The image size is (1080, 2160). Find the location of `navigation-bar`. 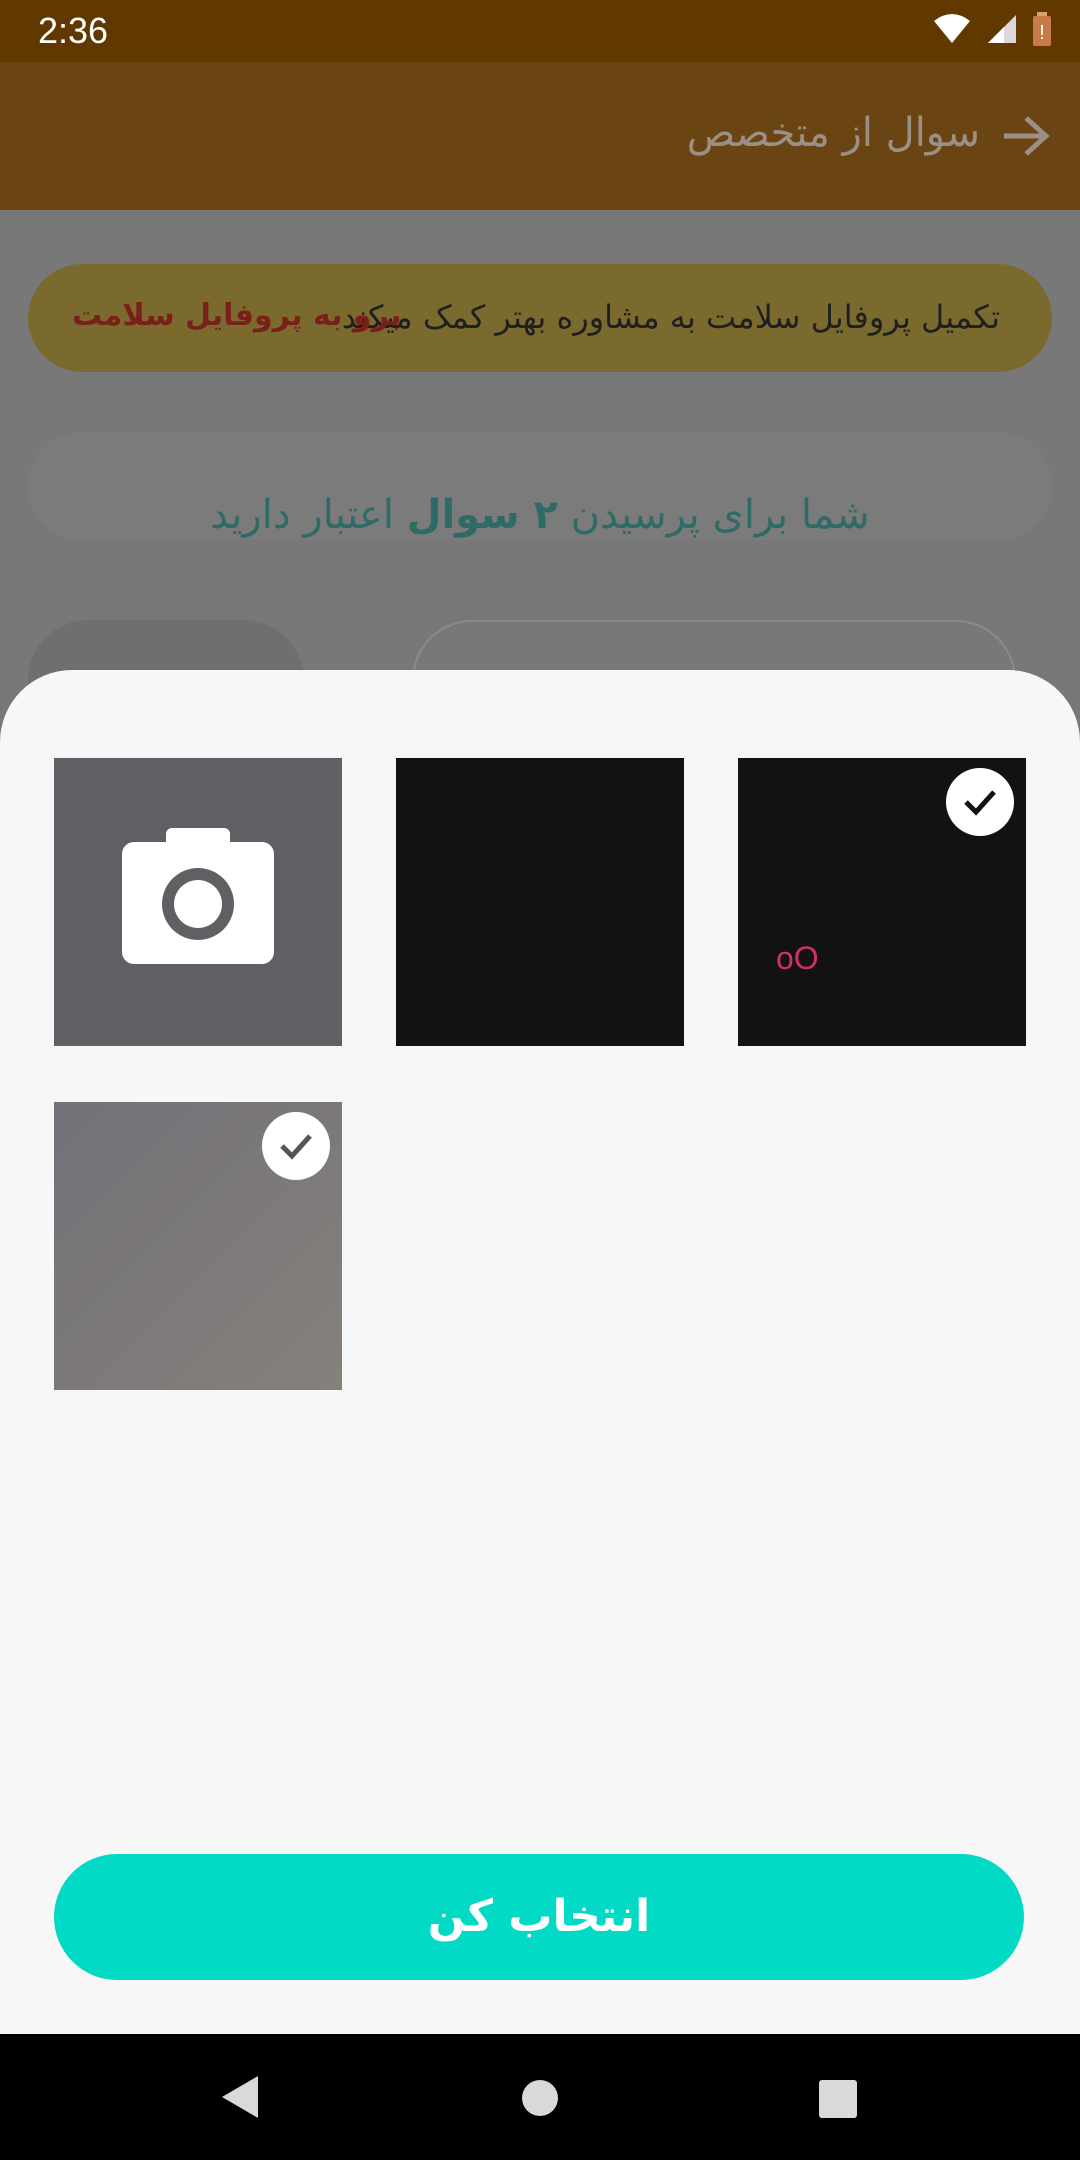

navigation-bar is located at coordinates (540, 2097).